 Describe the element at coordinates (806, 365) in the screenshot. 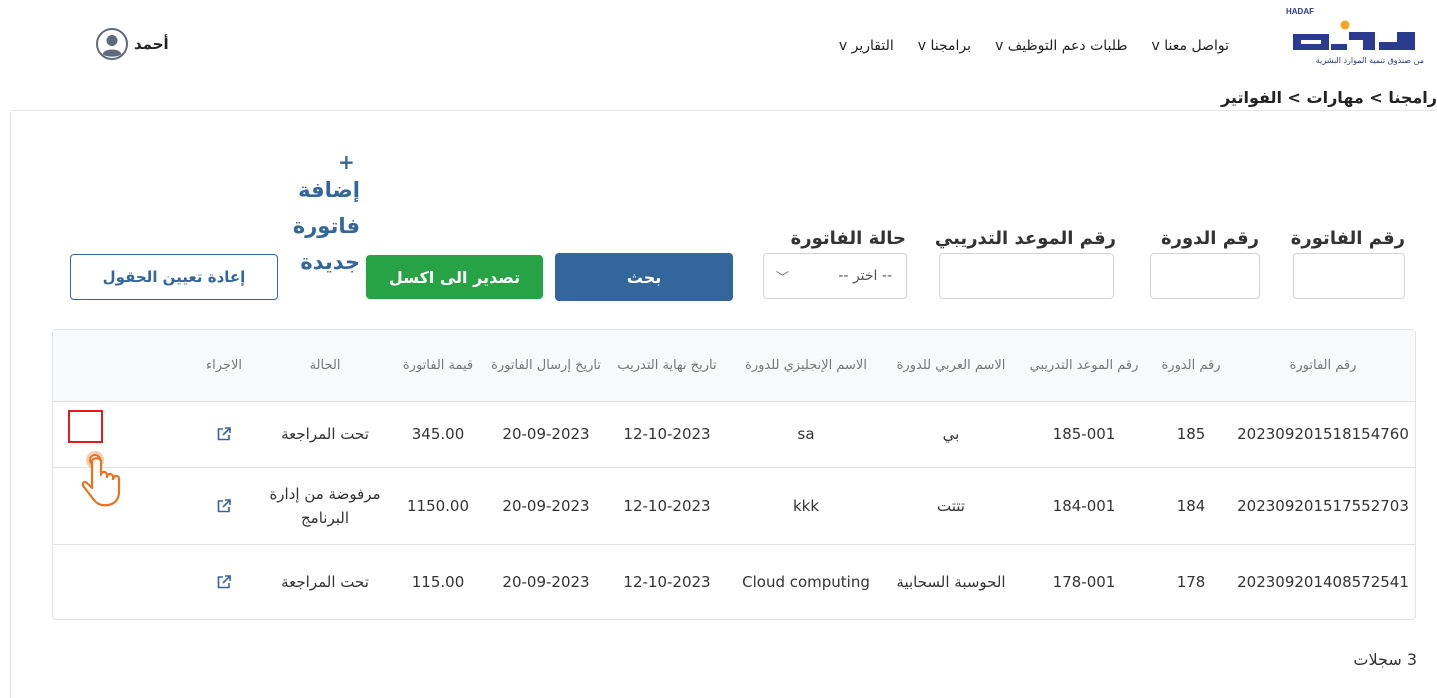

I see `col-english-name: الاسم الإنجليزي للدورة` at that location.